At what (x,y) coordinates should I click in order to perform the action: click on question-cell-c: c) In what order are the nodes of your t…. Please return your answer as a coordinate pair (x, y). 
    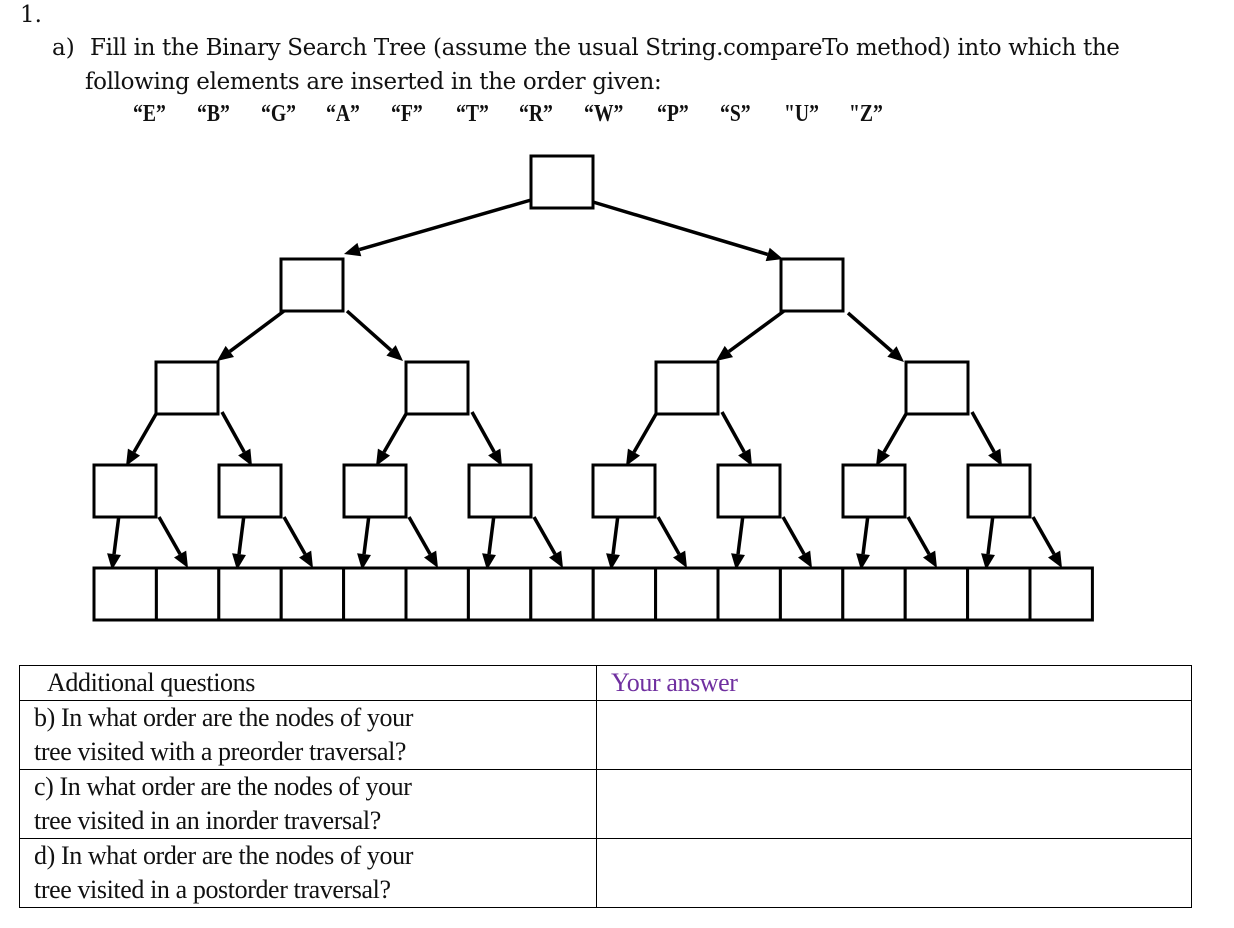
    Looking at the image, I should click on (308, 804).